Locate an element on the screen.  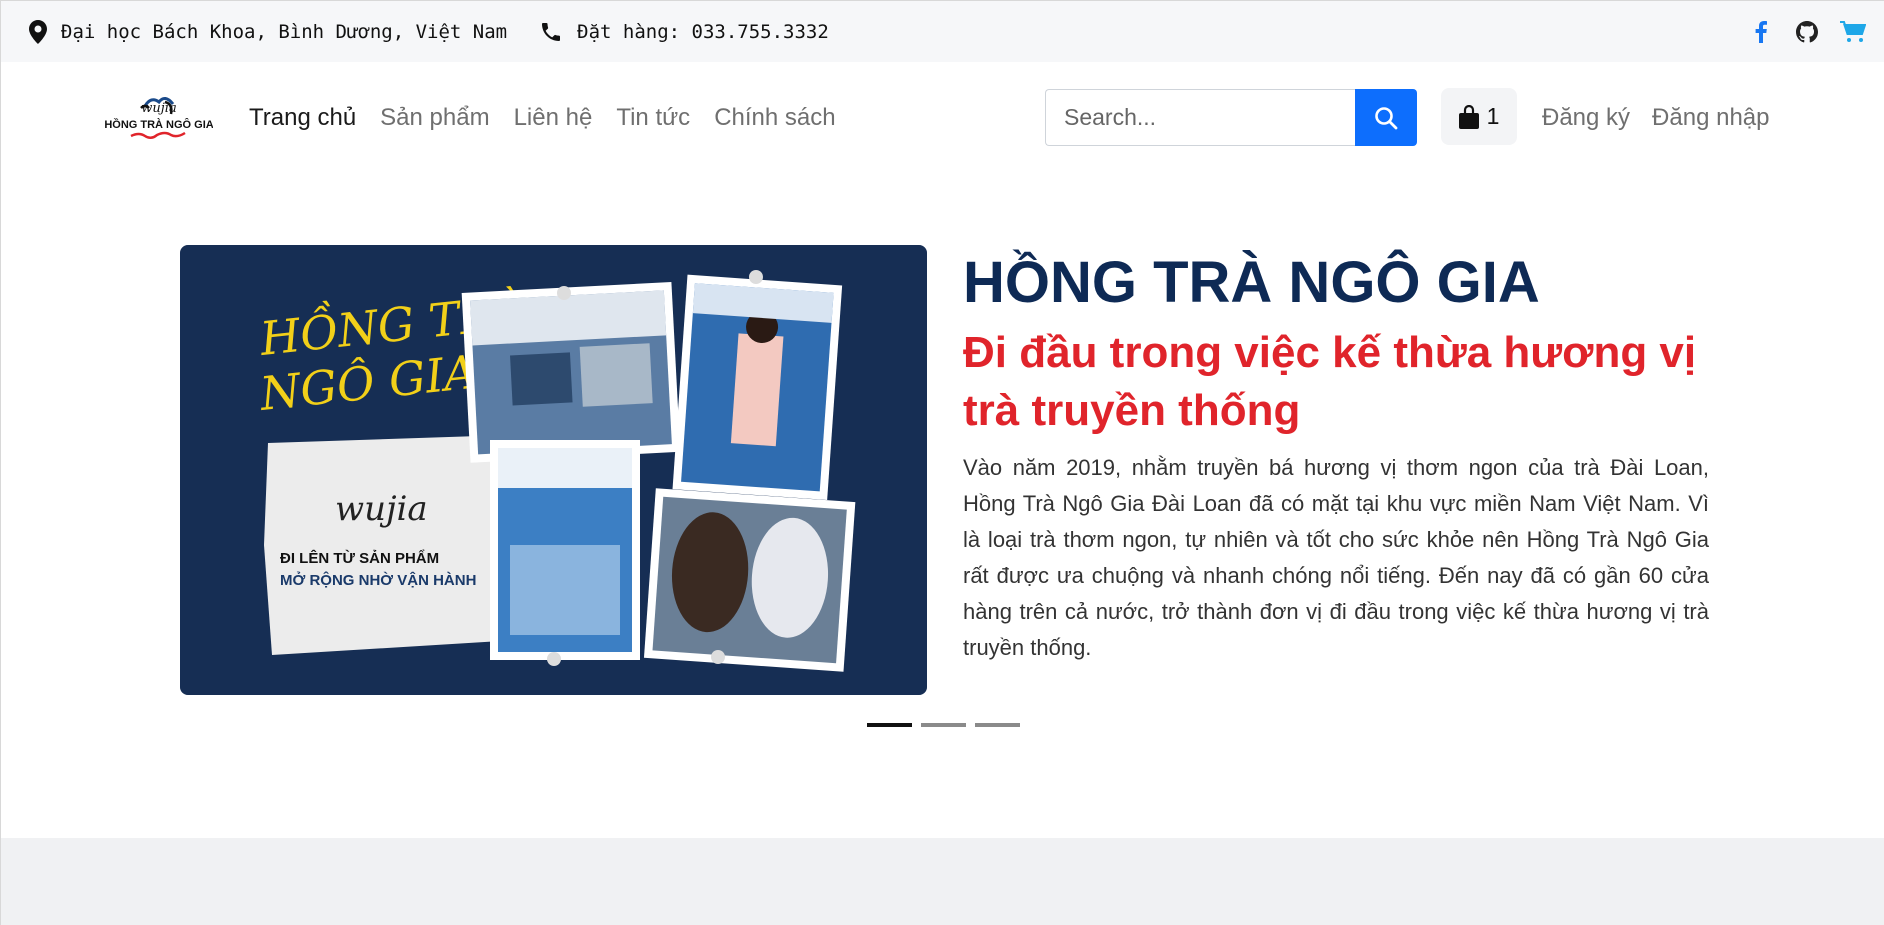
nav-home: Trang chủ is located at coordinates (302, 118).